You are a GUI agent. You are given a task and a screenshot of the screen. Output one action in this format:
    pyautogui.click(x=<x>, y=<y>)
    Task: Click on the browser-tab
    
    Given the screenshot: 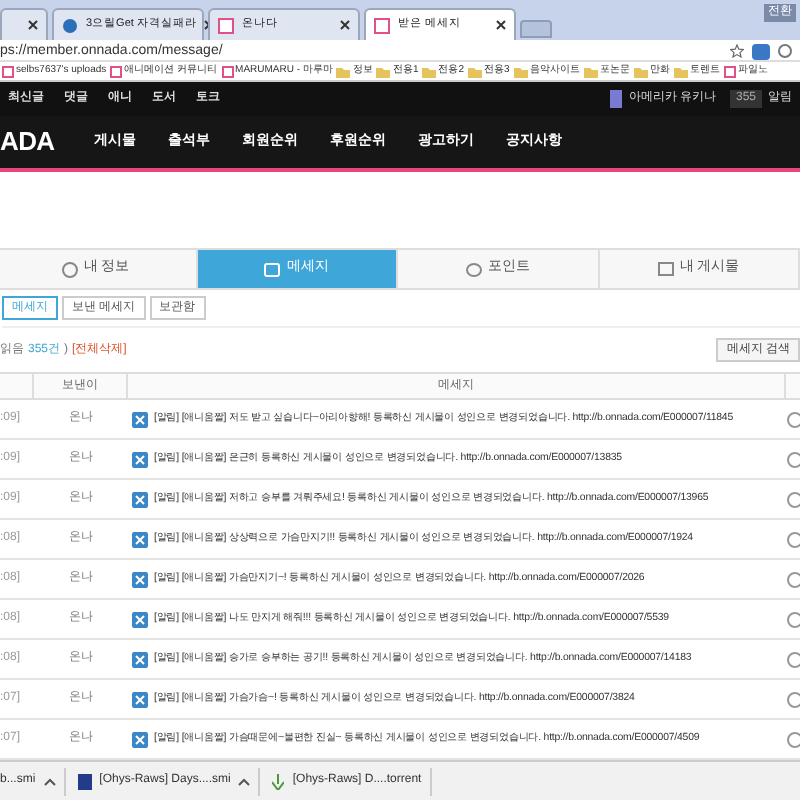 What is the action you would take?
    pyautogui.click(x=24, y=24)
    